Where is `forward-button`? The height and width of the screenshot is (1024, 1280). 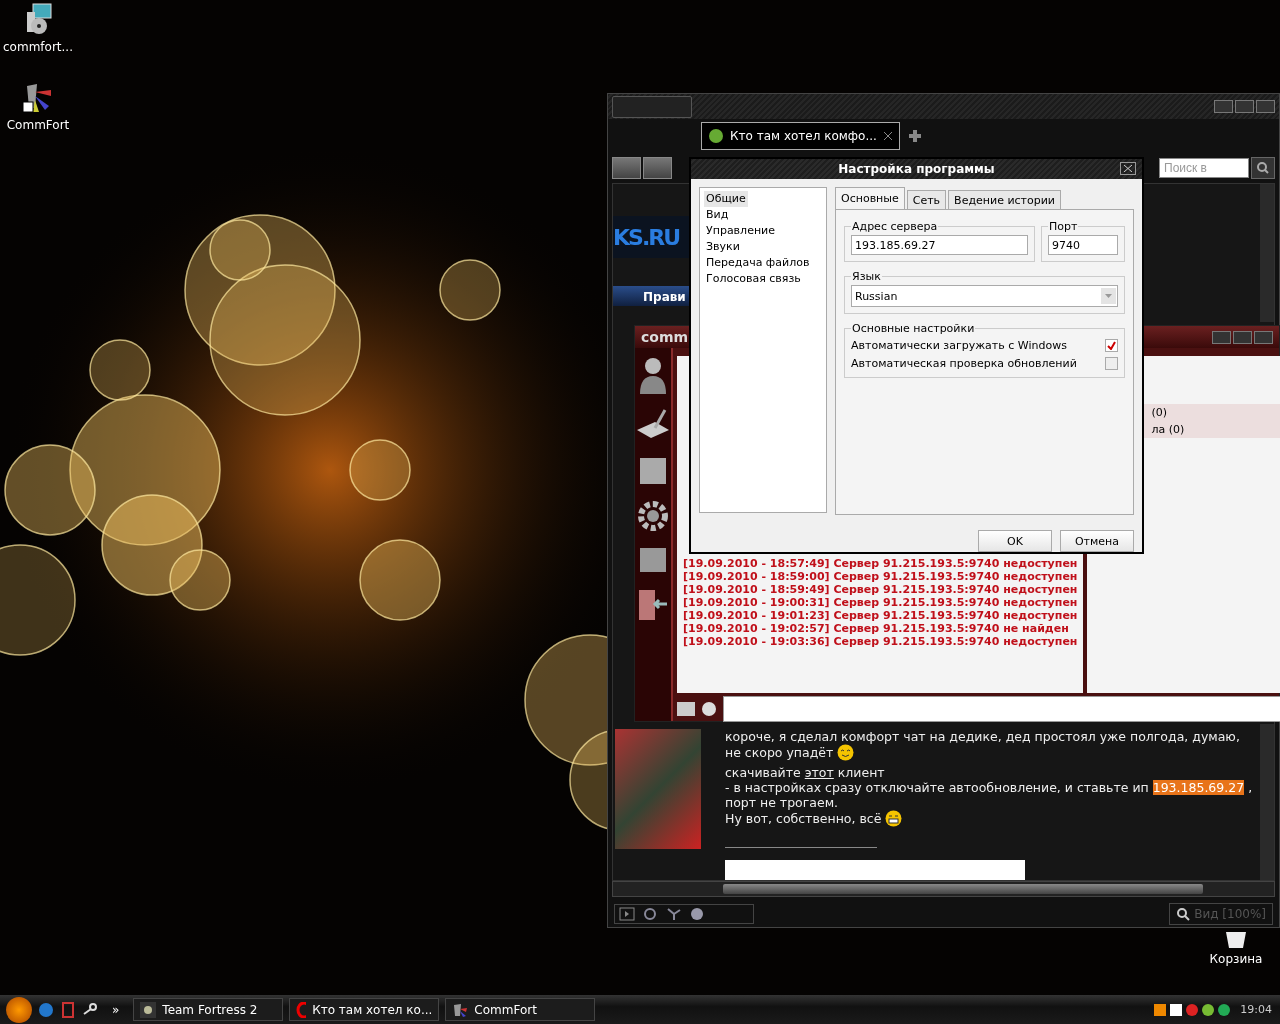 forward-button is located at coordinates (657, 168).